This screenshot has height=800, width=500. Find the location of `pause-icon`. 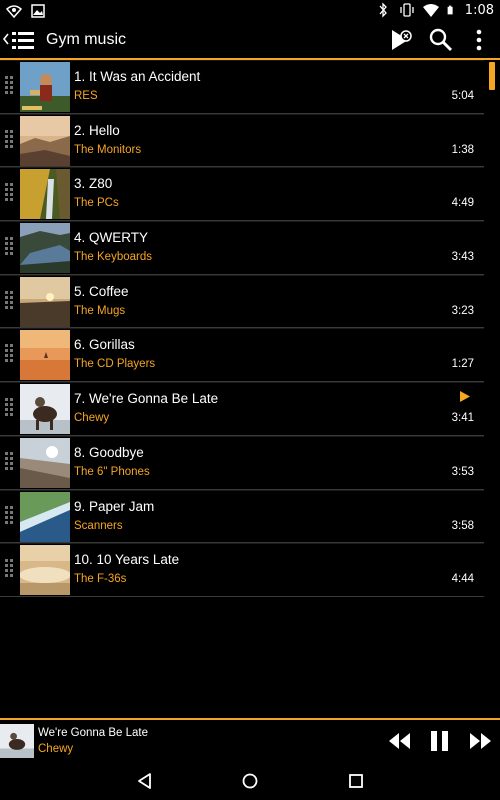

pause-icon is located at coordinates (440, 741).